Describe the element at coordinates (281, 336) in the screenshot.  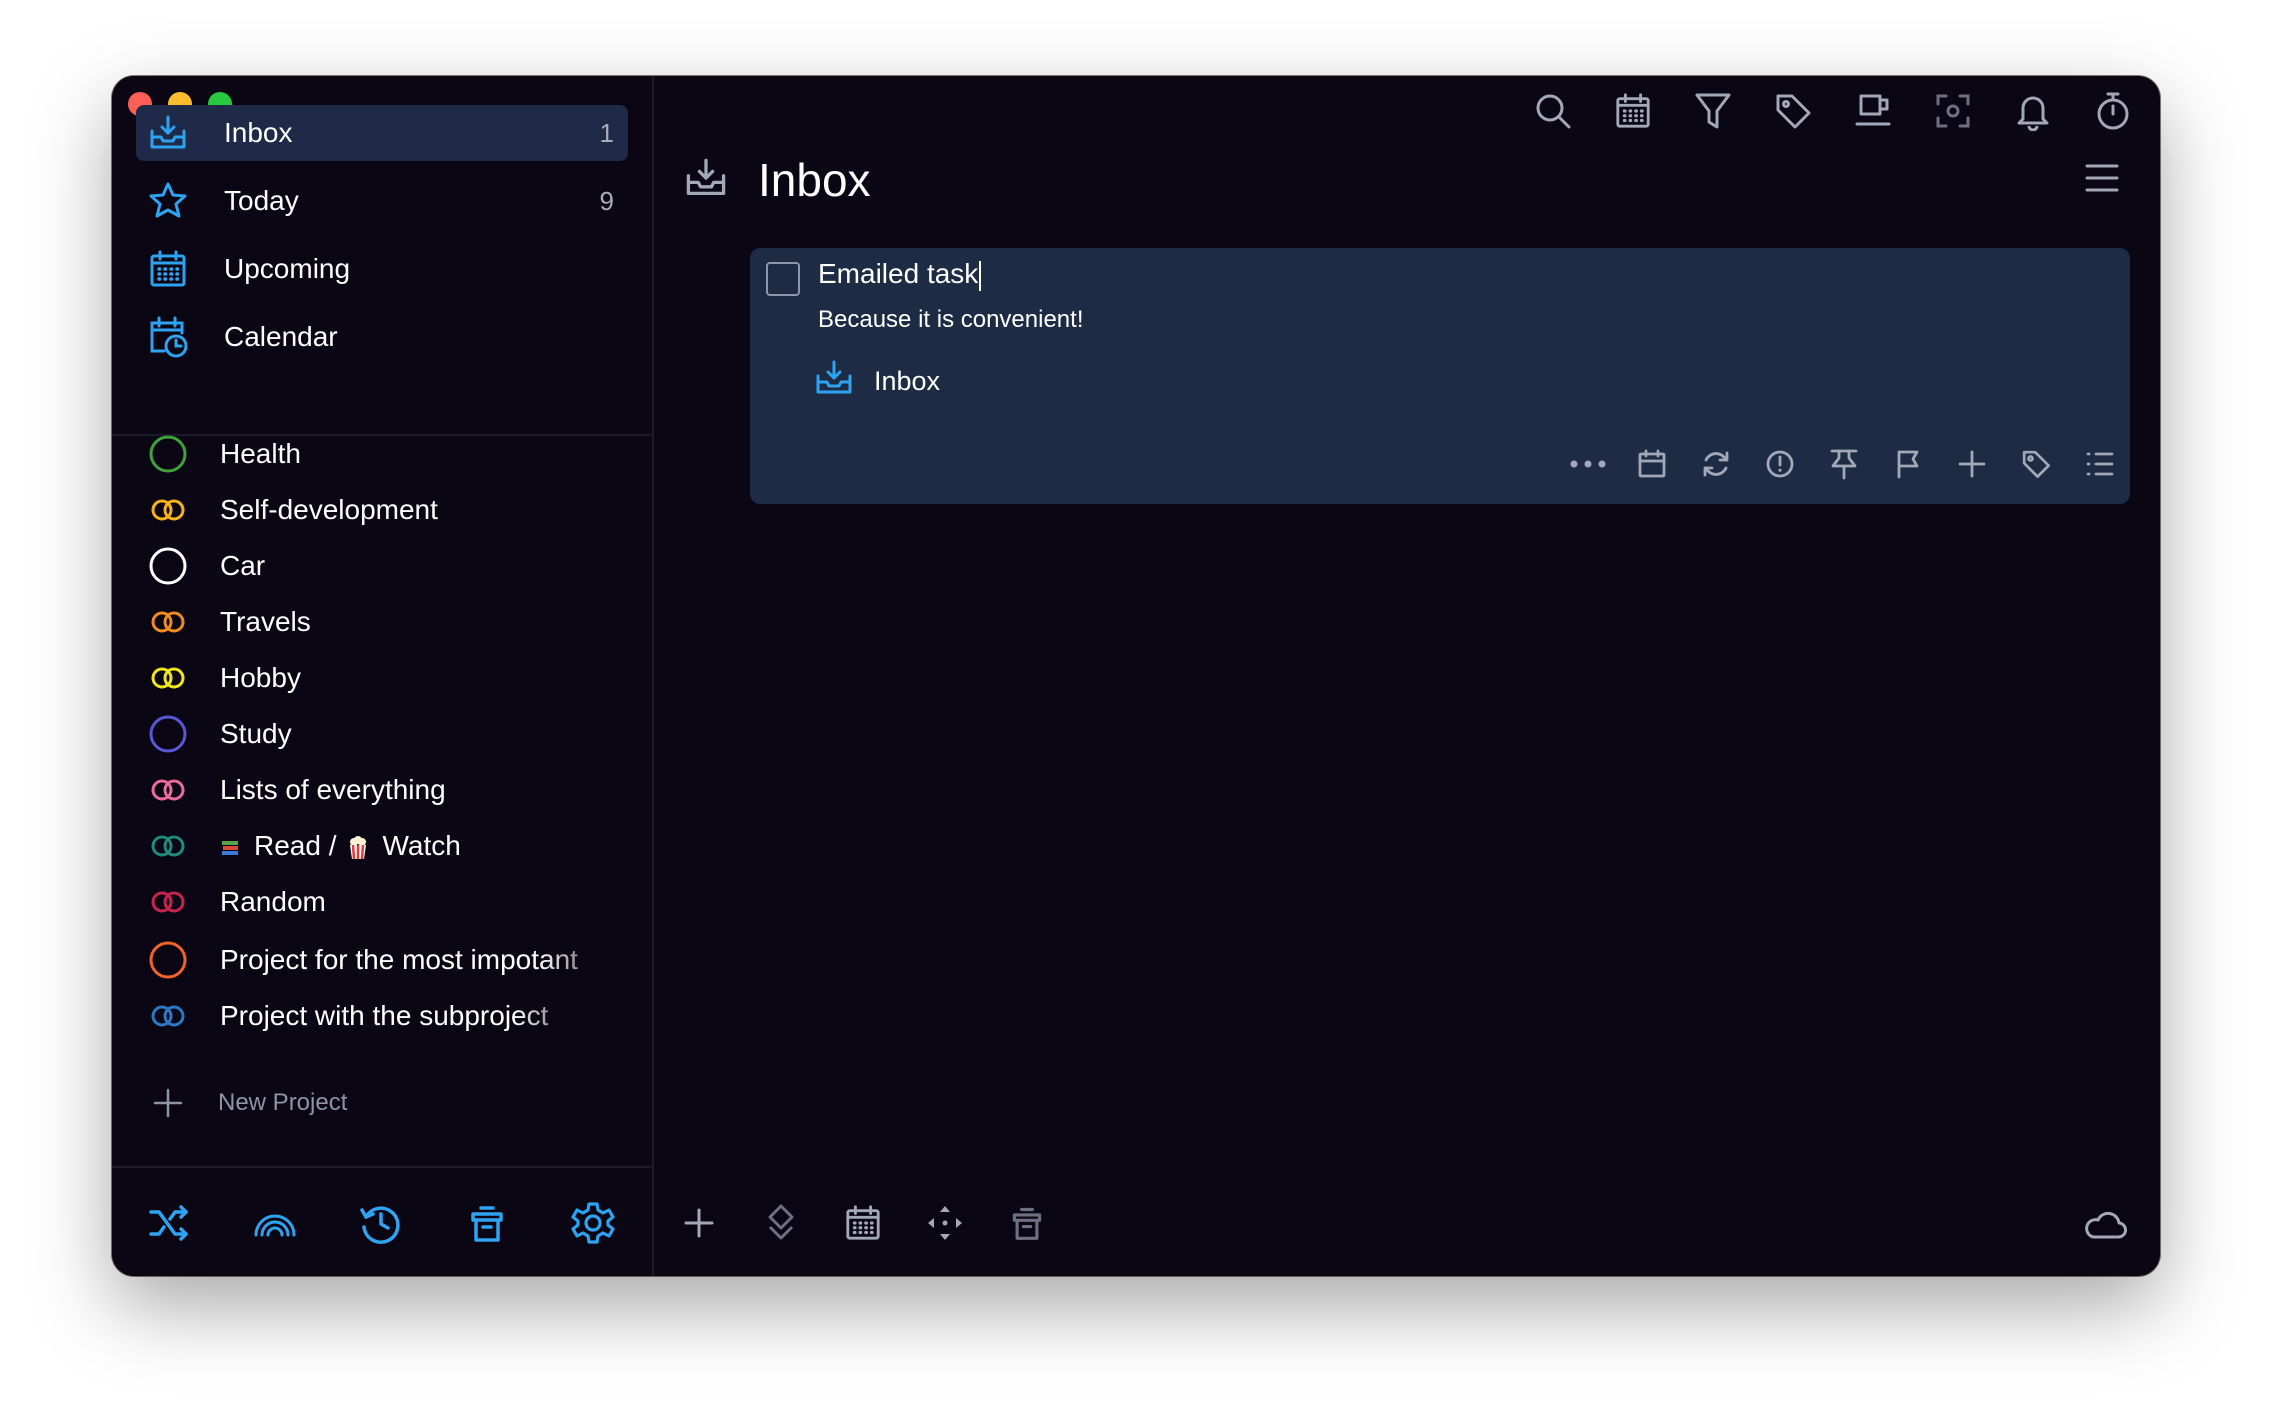
I see `sidebar-item-label: Calendar` at that location.